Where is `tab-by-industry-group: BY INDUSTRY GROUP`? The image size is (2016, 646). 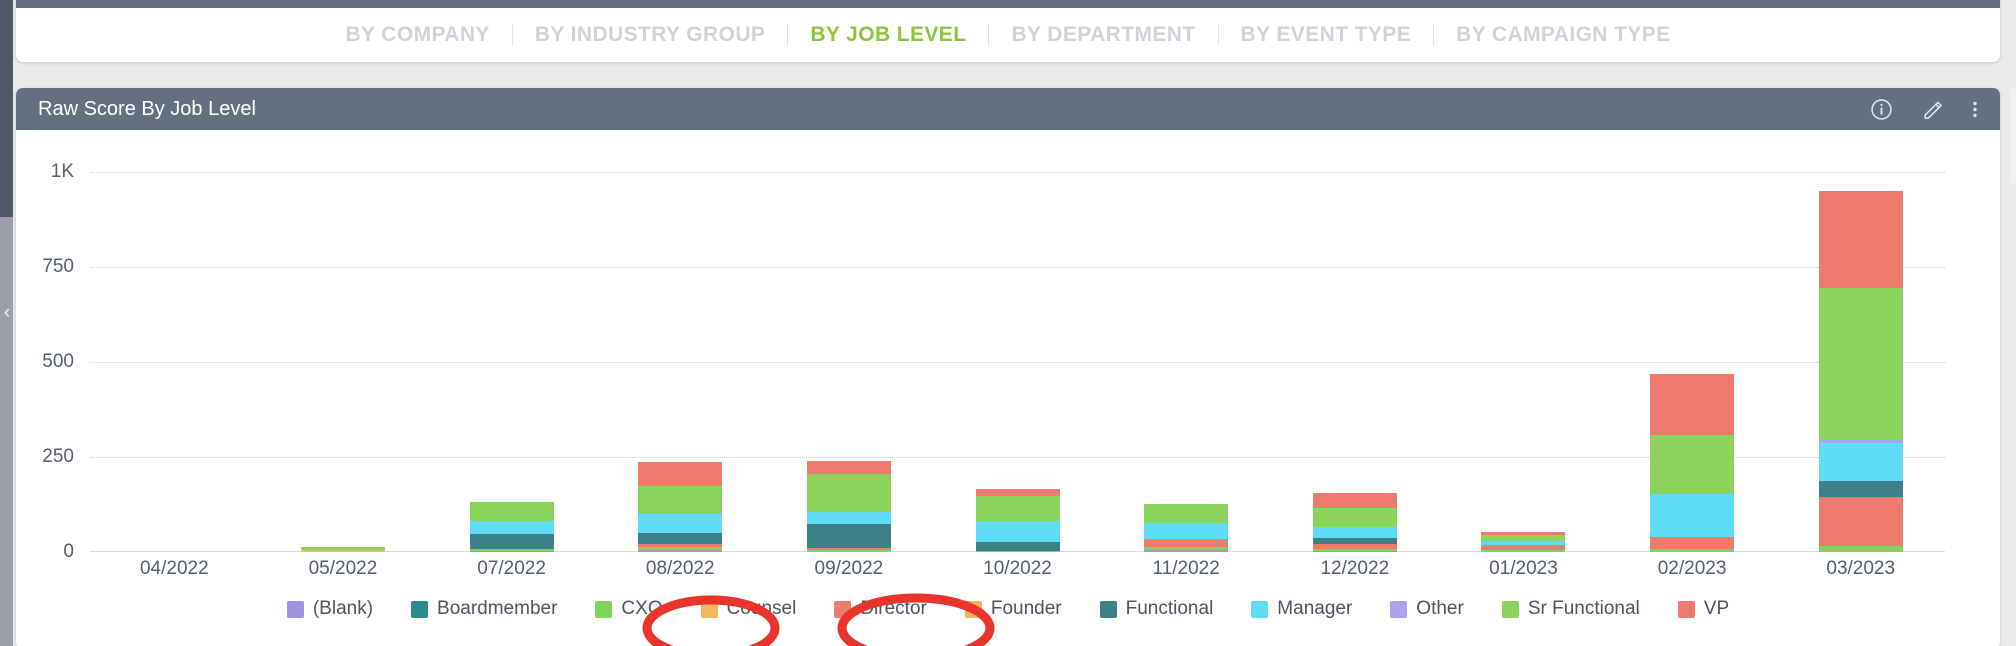 tab-by-industry-group: BY INDUSTRY GROUP is located at coordinates (650, 35).